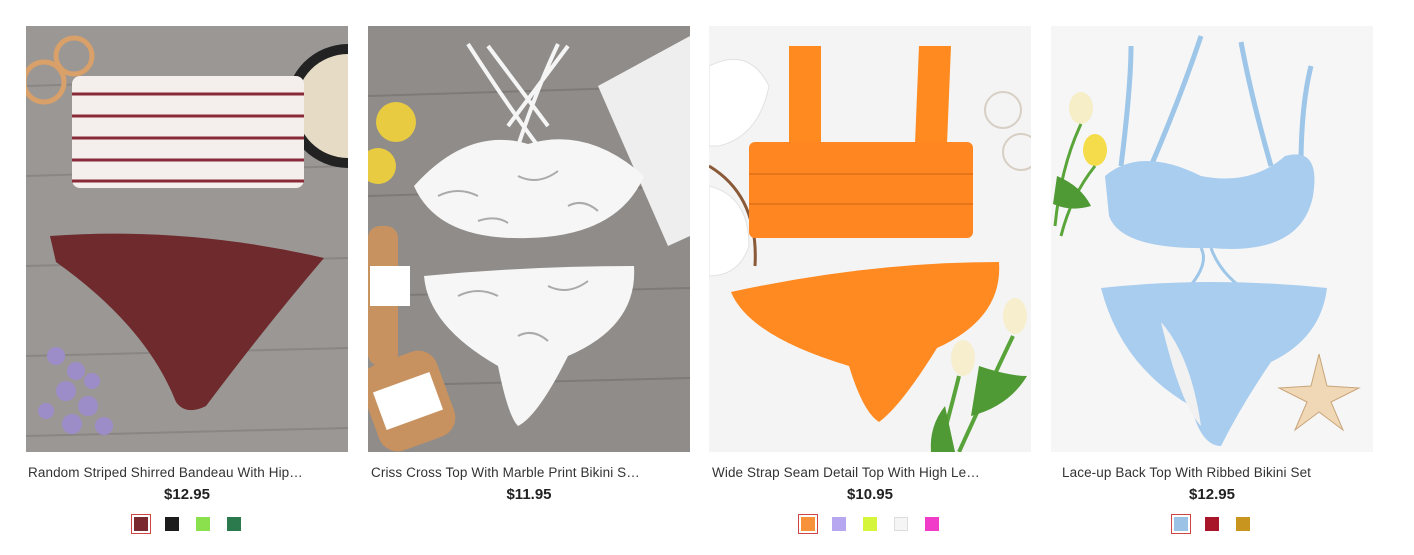  I want to click on product-price: $11.95, so click(529, 494).